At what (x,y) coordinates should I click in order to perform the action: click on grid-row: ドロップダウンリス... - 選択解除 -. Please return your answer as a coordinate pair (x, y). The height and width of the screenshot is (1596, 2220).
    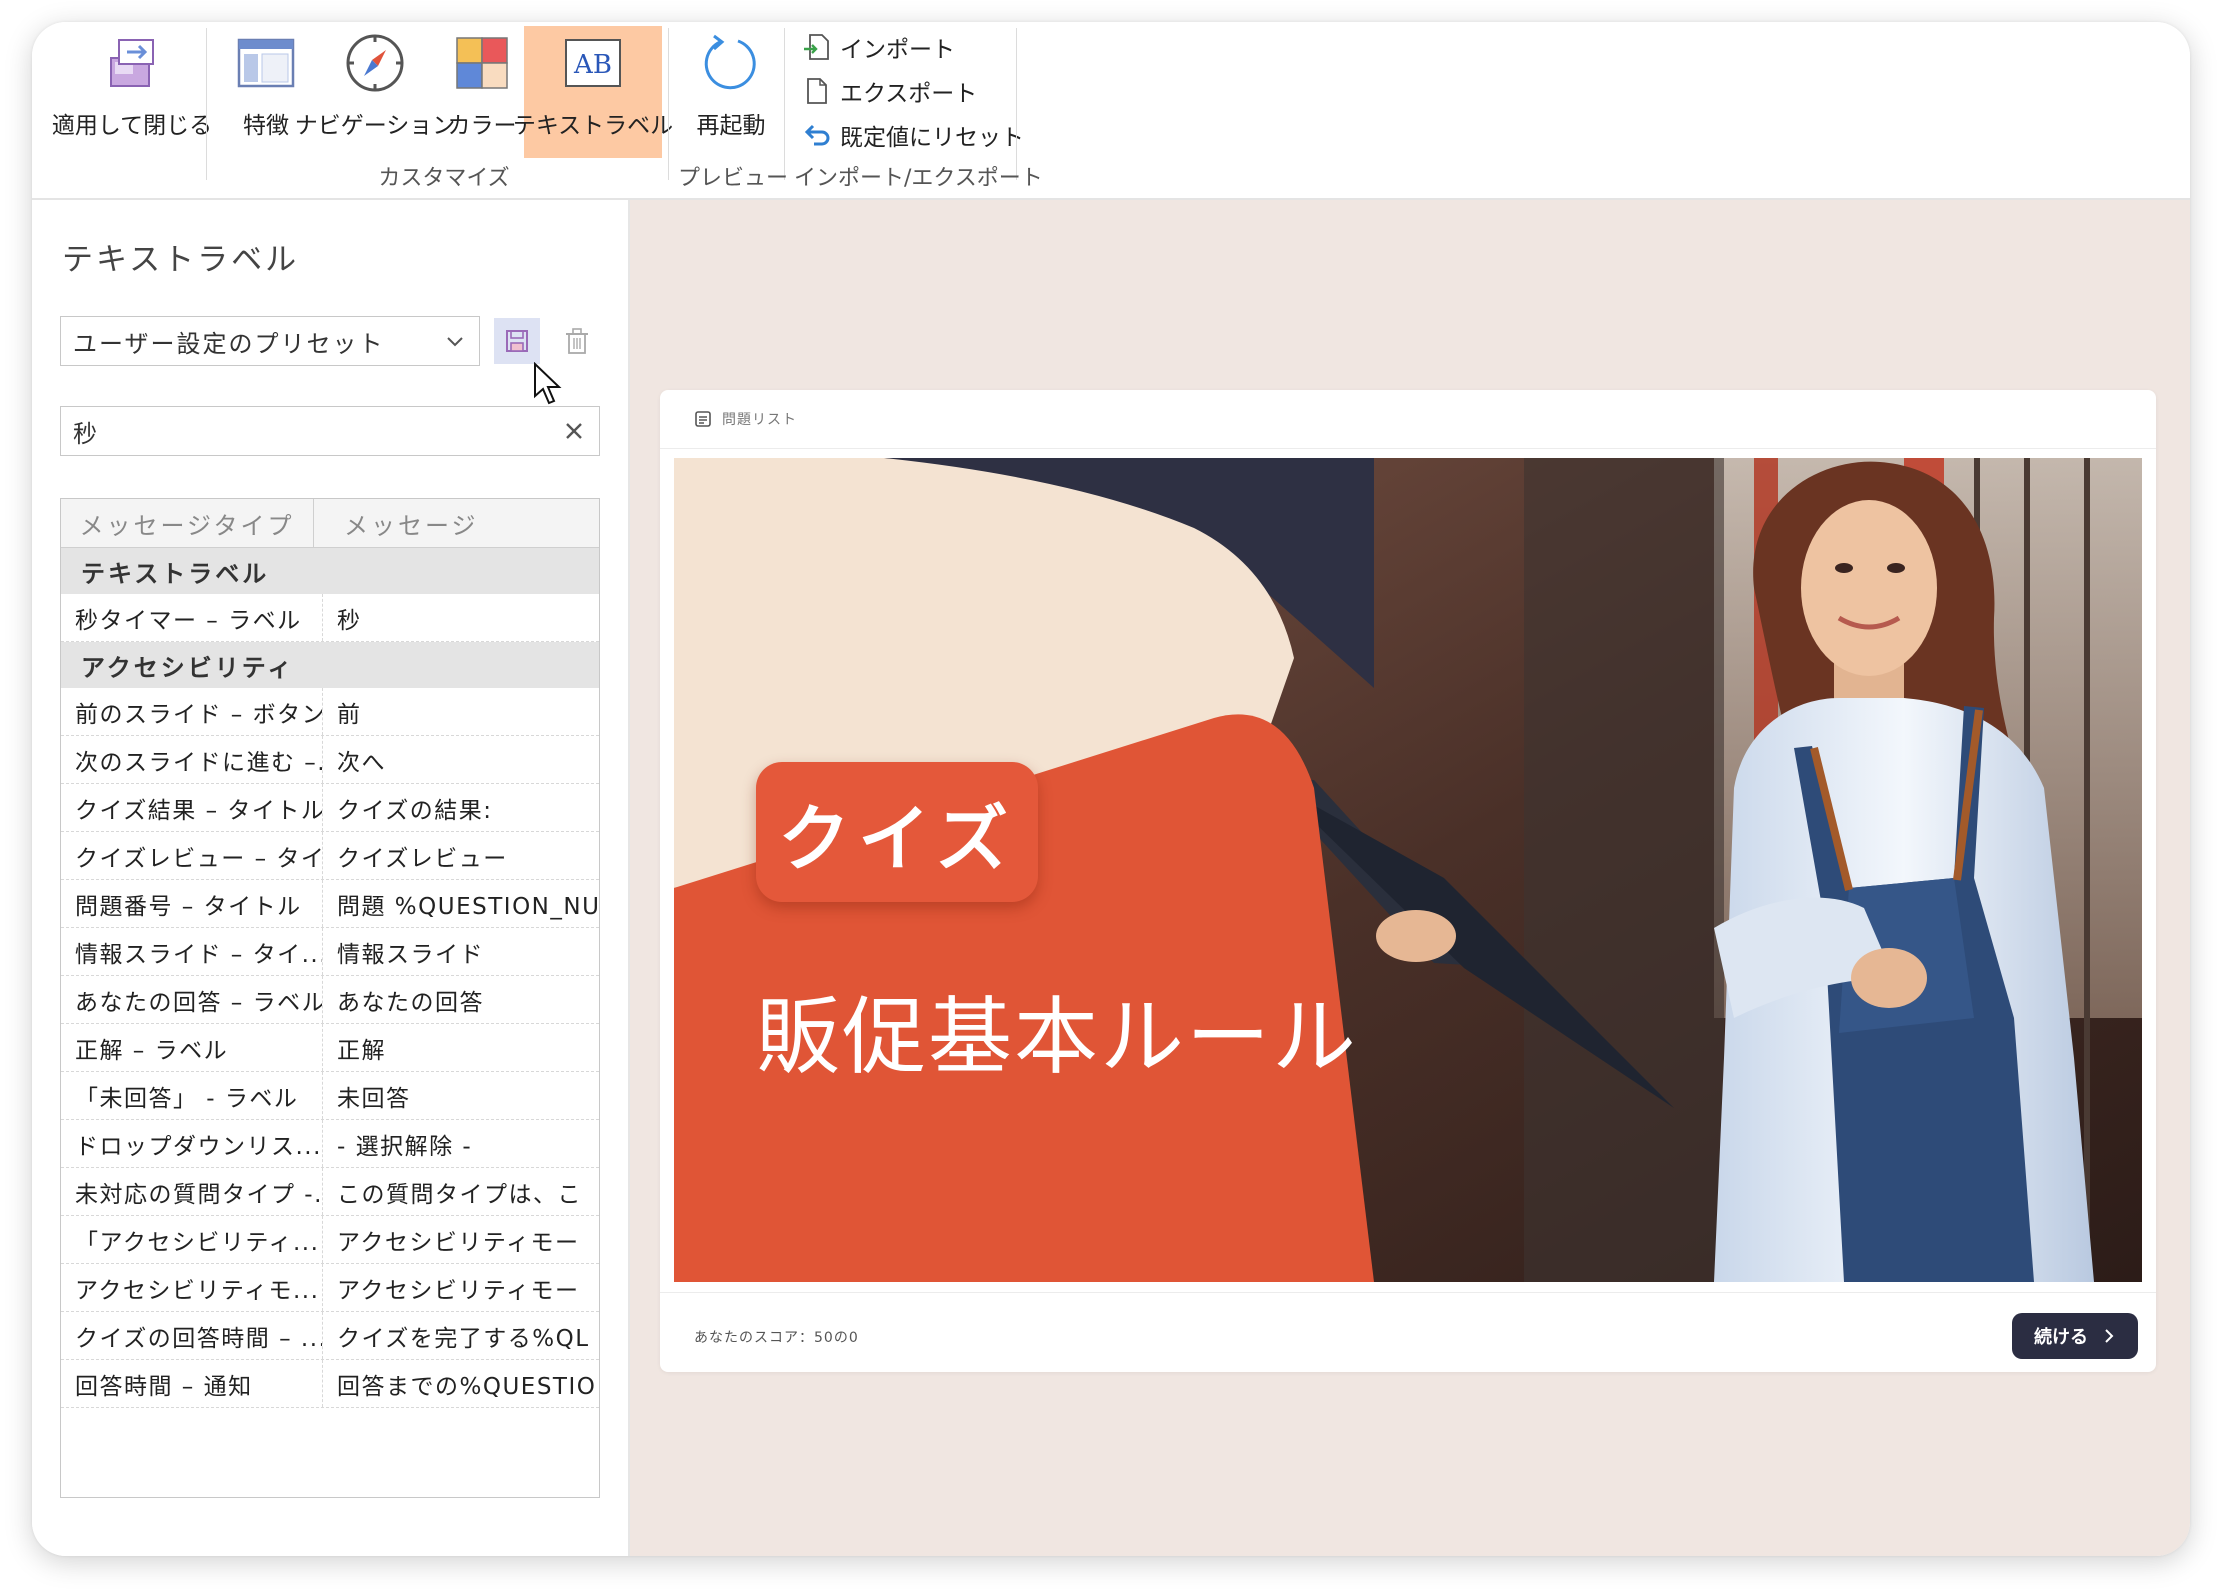
    Looking at the image, I should click on (330, 1144).